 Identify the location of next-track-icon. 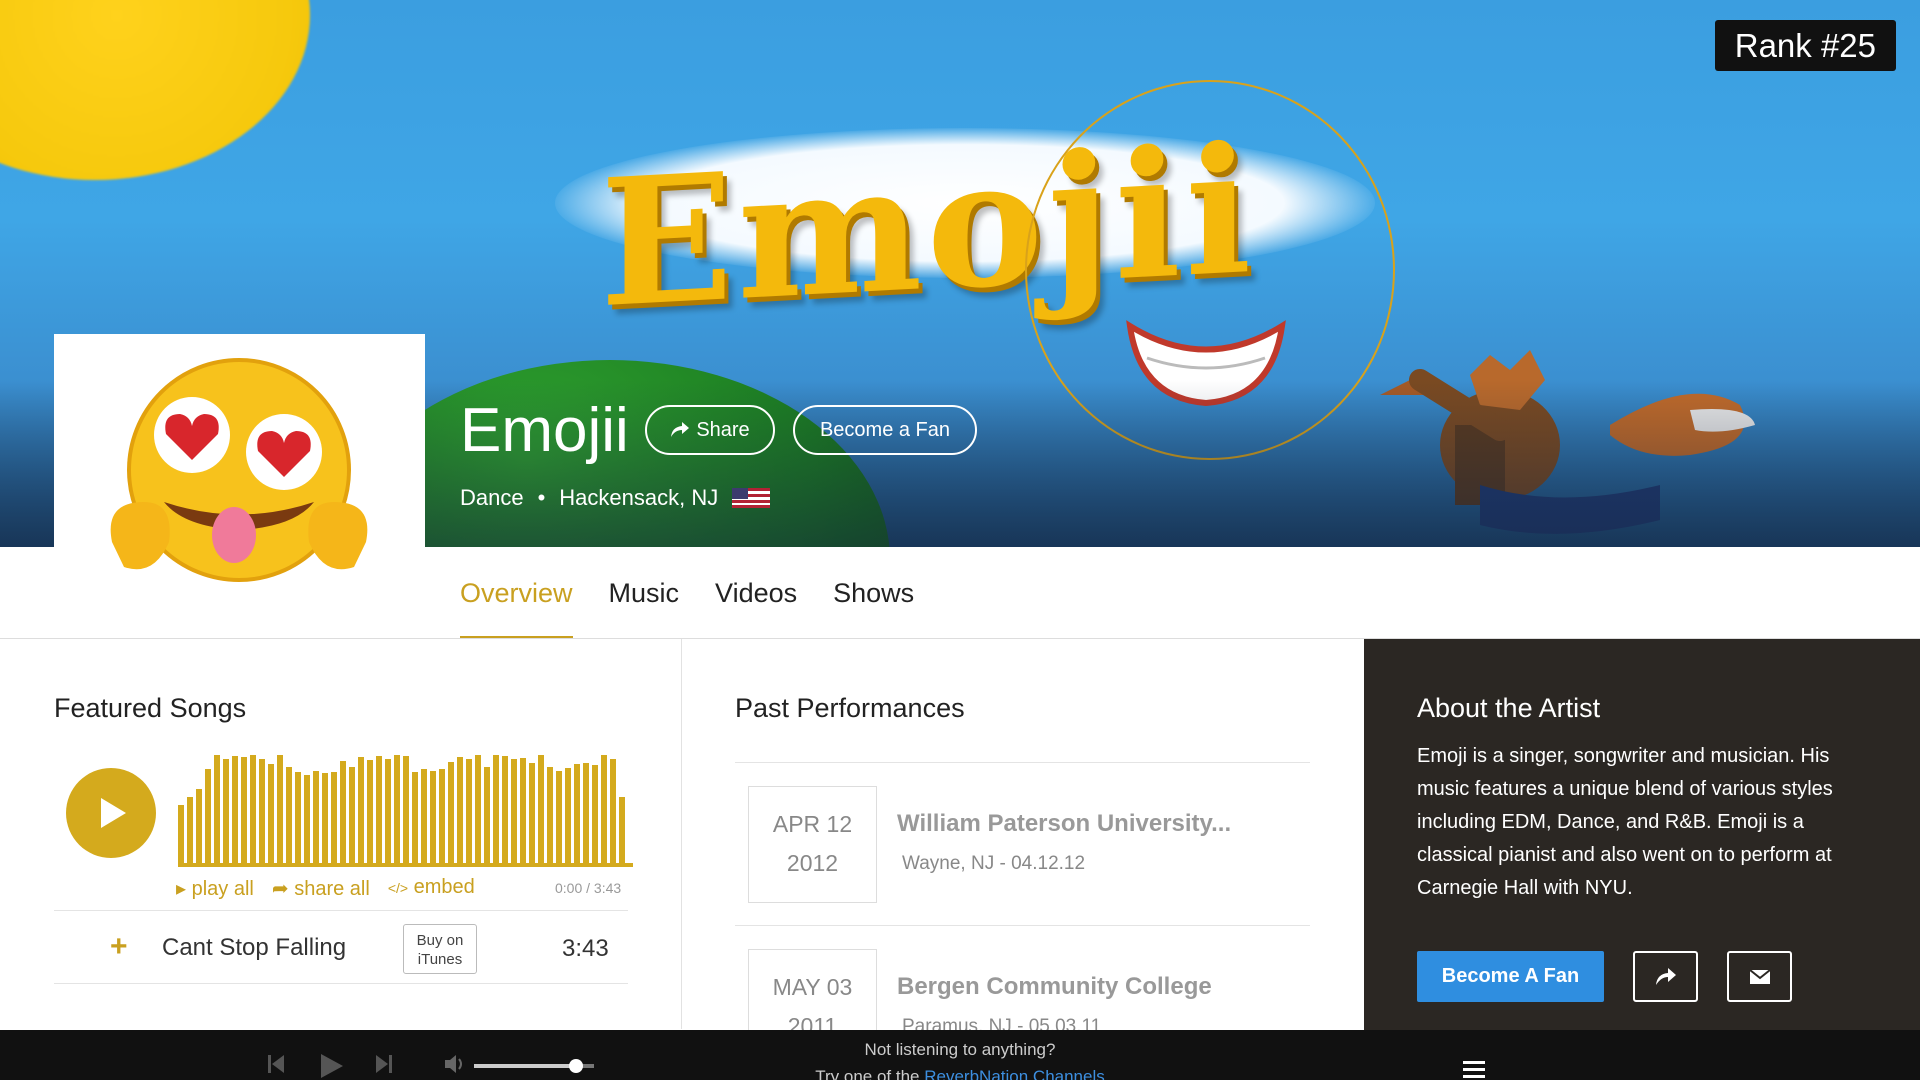
(384, 1064).